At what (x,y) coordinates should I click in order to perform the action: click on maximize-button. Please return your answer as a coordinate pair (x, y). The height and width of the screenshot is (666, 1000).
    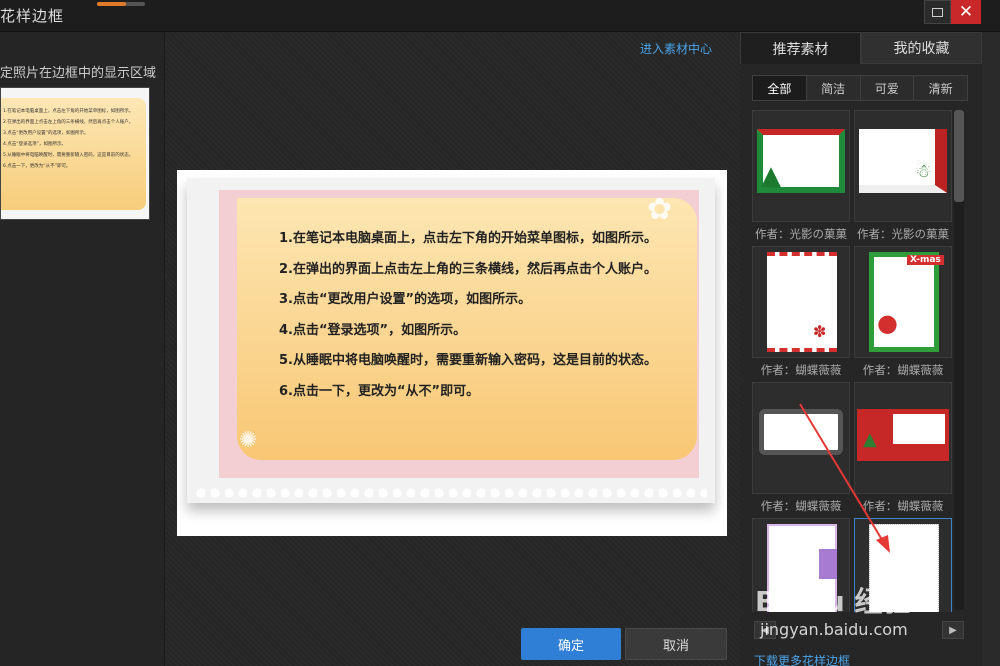
    Looking at the image, I should click on (937, 12).